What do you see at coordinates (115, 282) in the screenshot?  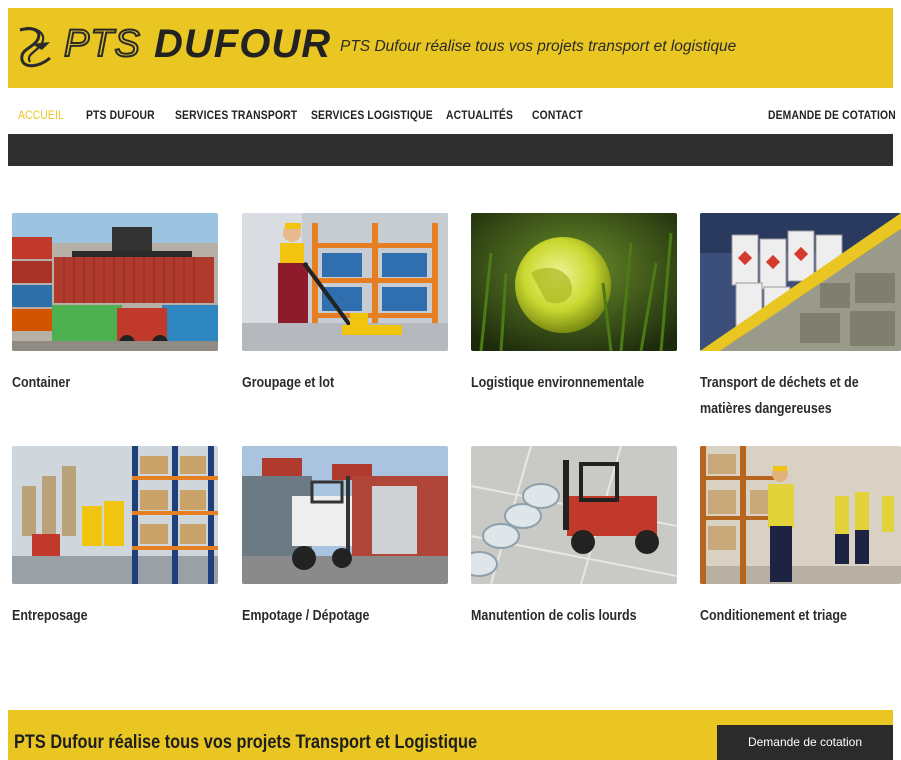 I see `container-image` at bounding box center [115, 282].